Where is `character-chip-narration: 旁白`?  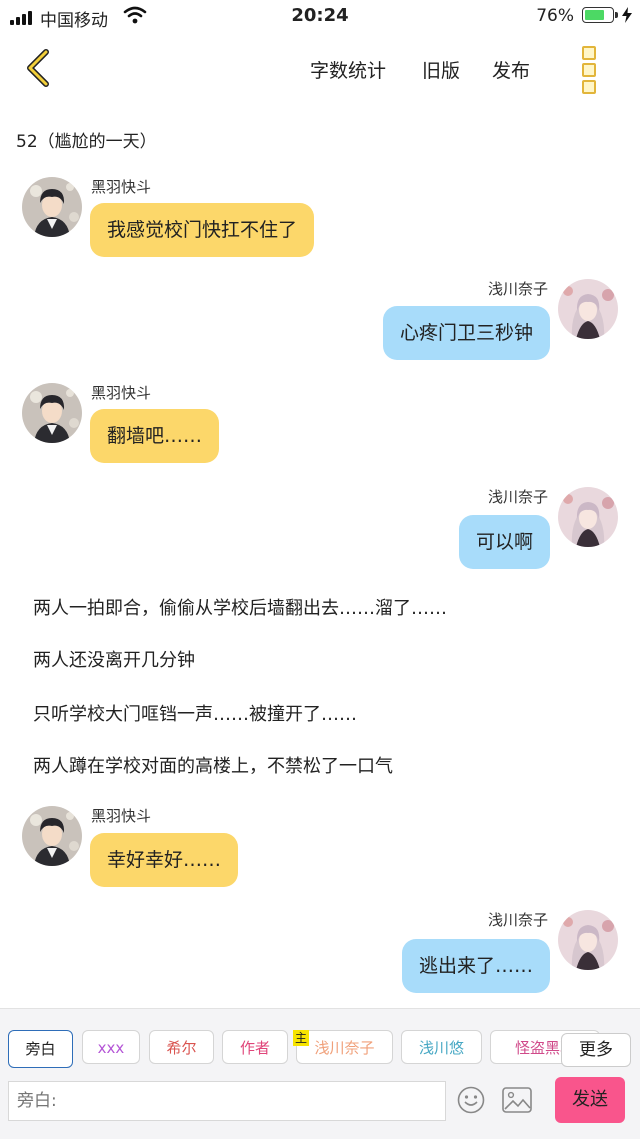 character-chip-narration: 旁白 is located at coordinates (40, 1049).